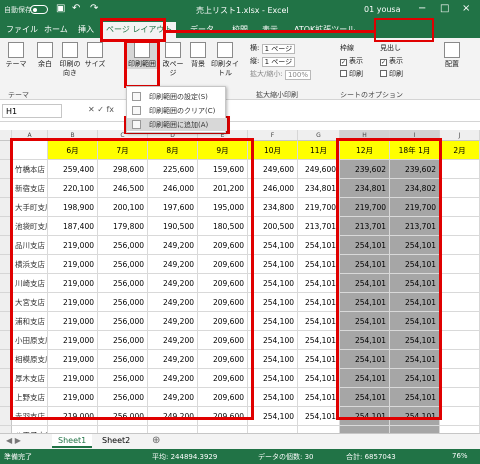 Image resolution: width=480 pixels, height=464 pixels. Describe the element at coordinates (273, 188) in the screenshot. I see `value-cell: 246,000` at that location.